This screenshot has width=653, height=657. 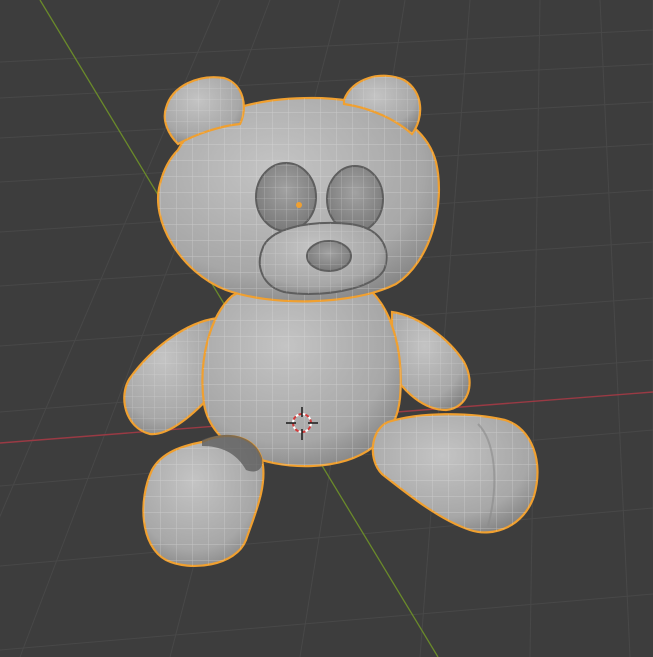 I want to click on object-origin-dot-icon, so click(x=299, y=205).